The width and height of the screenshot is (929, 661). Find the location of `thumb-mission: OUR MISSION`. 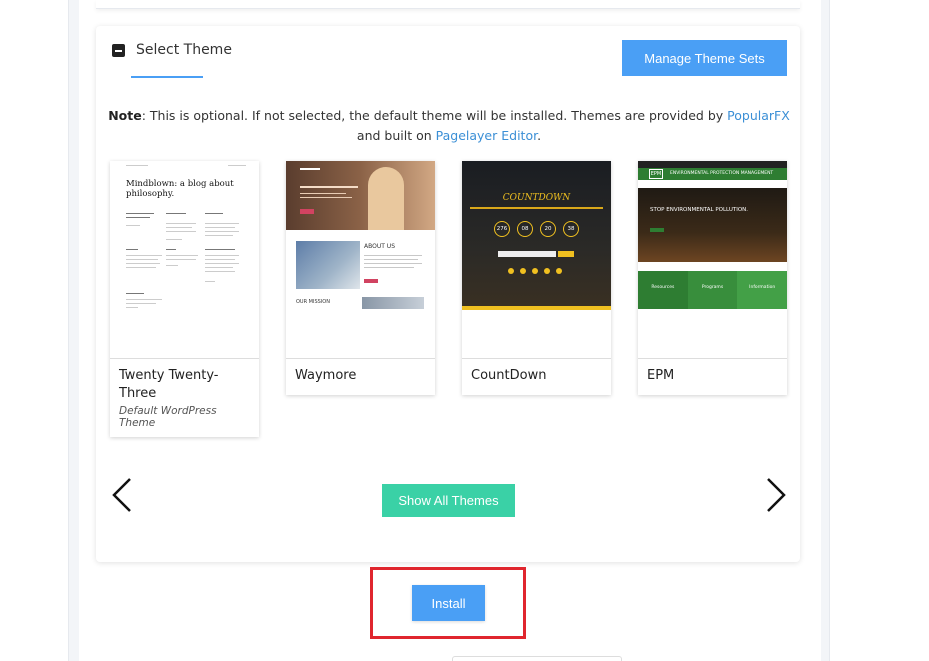

thumb-mission: OUR MISSION is located at coordinates (313, 302).